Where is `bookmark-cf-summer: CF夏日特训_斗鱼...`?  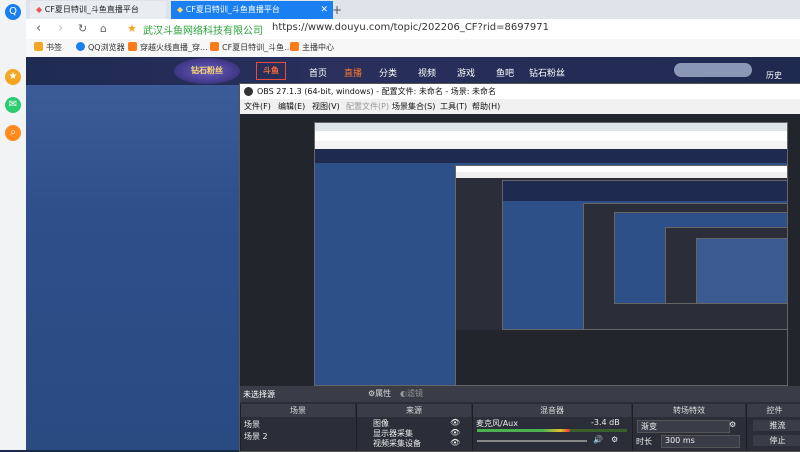 bookmark-cf-summer: CF夏日特训_斗鱼... is located at coordinates (251, 47).